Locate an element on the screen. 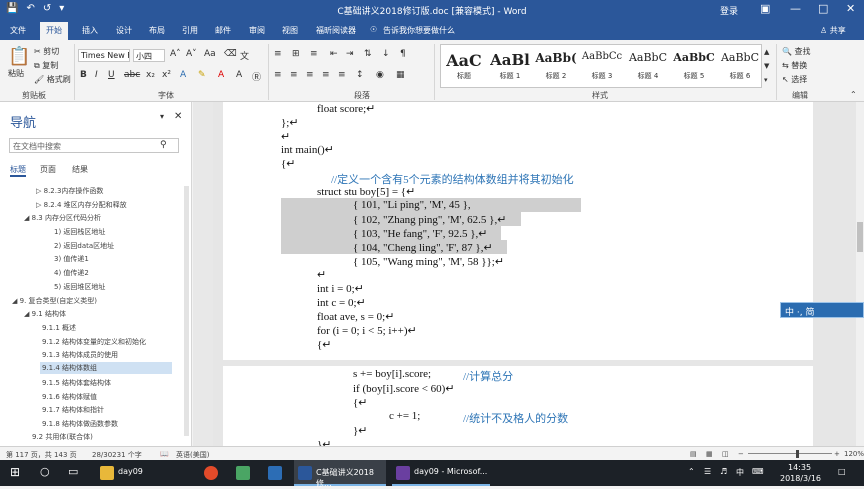 The height and width of the screenshot is (489, 864). style-heading-1: AaBl 标题 1 is located at coordinates (510, 66).